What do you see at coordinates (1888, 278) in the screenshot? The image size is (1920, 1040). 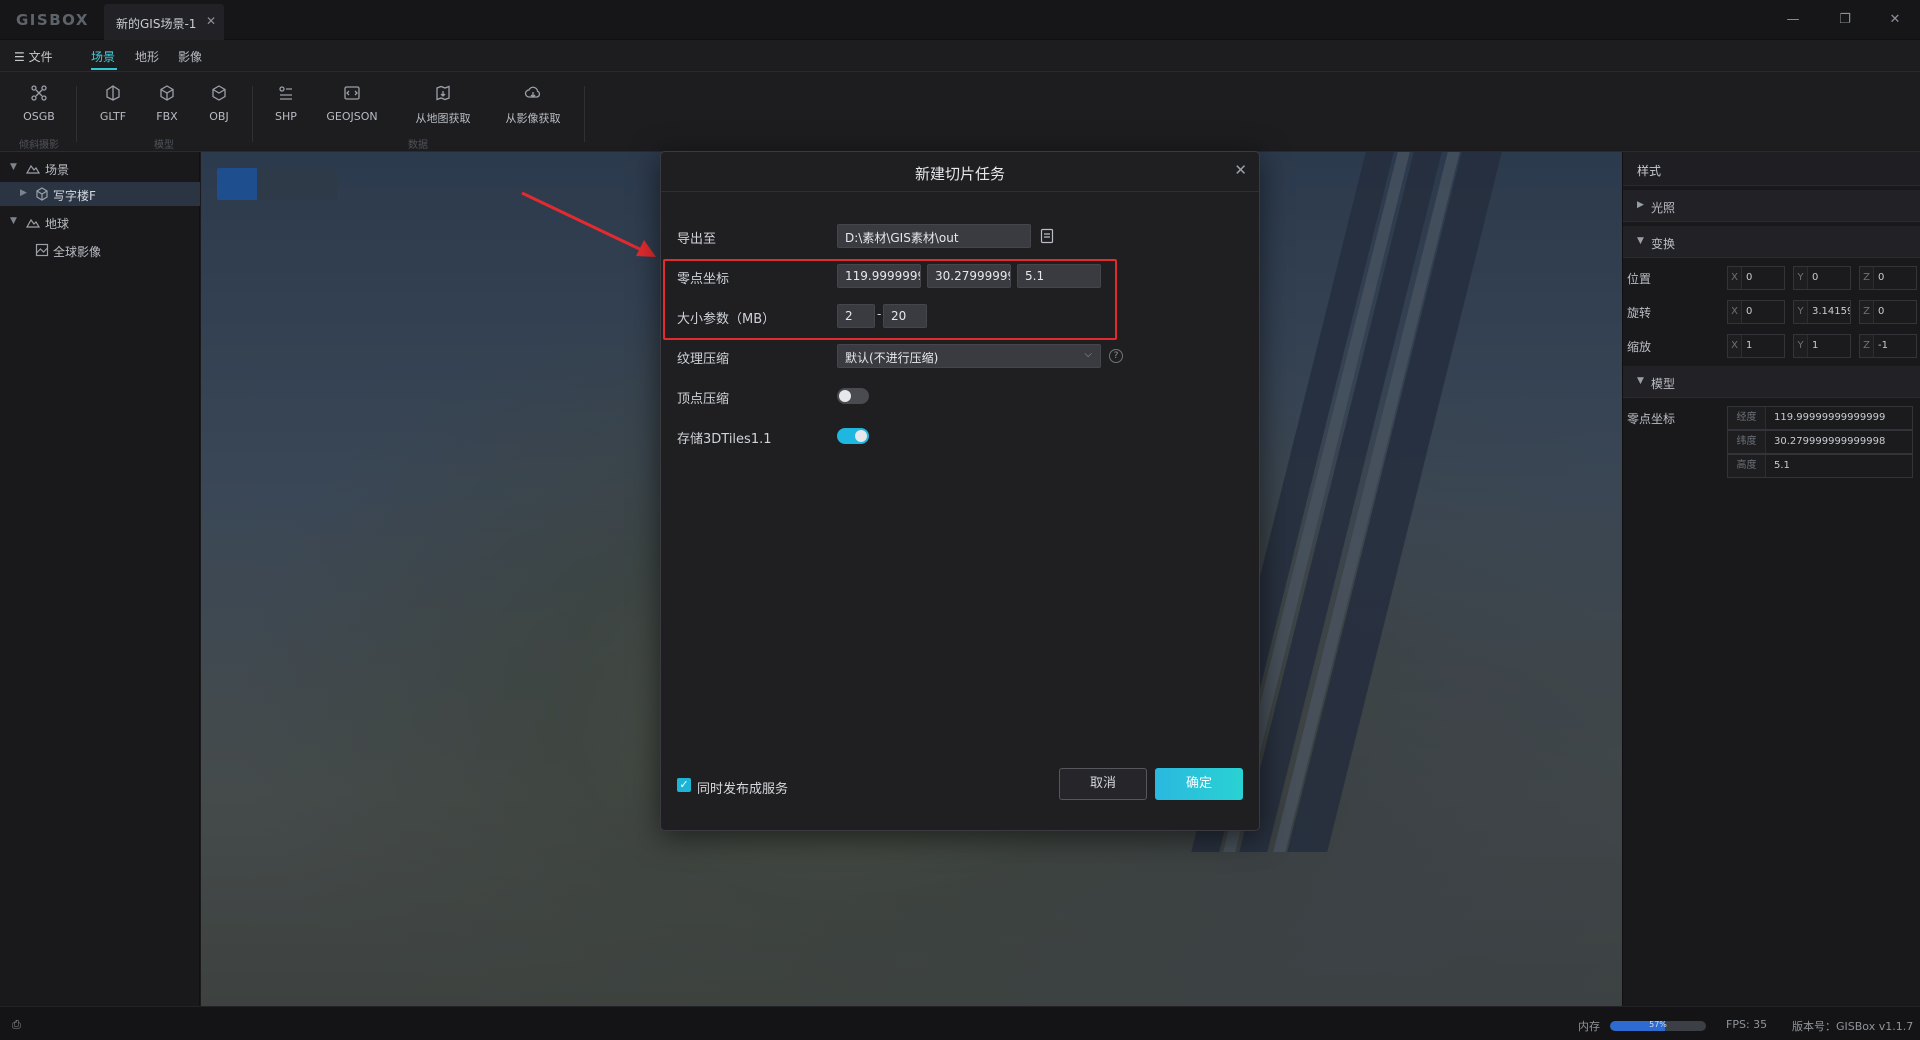 I see `position-z-field: Z0` at bounding box center [1888, 278].